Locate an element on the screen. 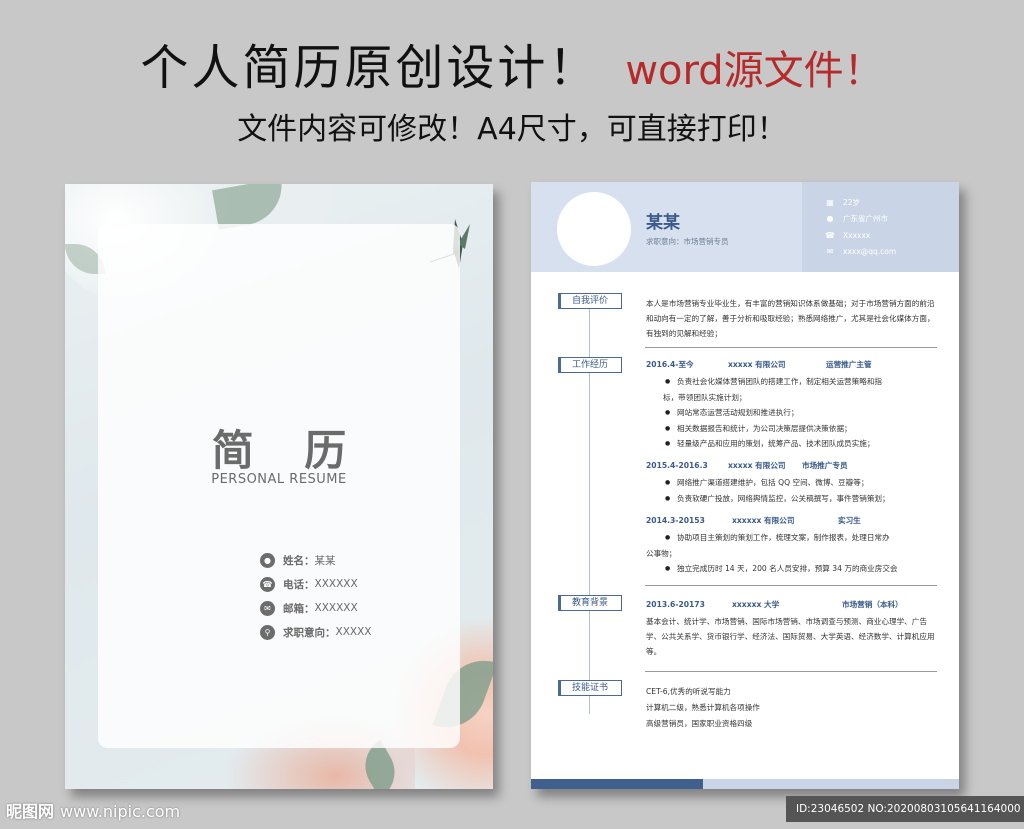 Image resolution: width=1024 pixels, height=829 pixels. list-item: 网站常态运营活动规划和推进执行； is located at coordinates (799, 413).